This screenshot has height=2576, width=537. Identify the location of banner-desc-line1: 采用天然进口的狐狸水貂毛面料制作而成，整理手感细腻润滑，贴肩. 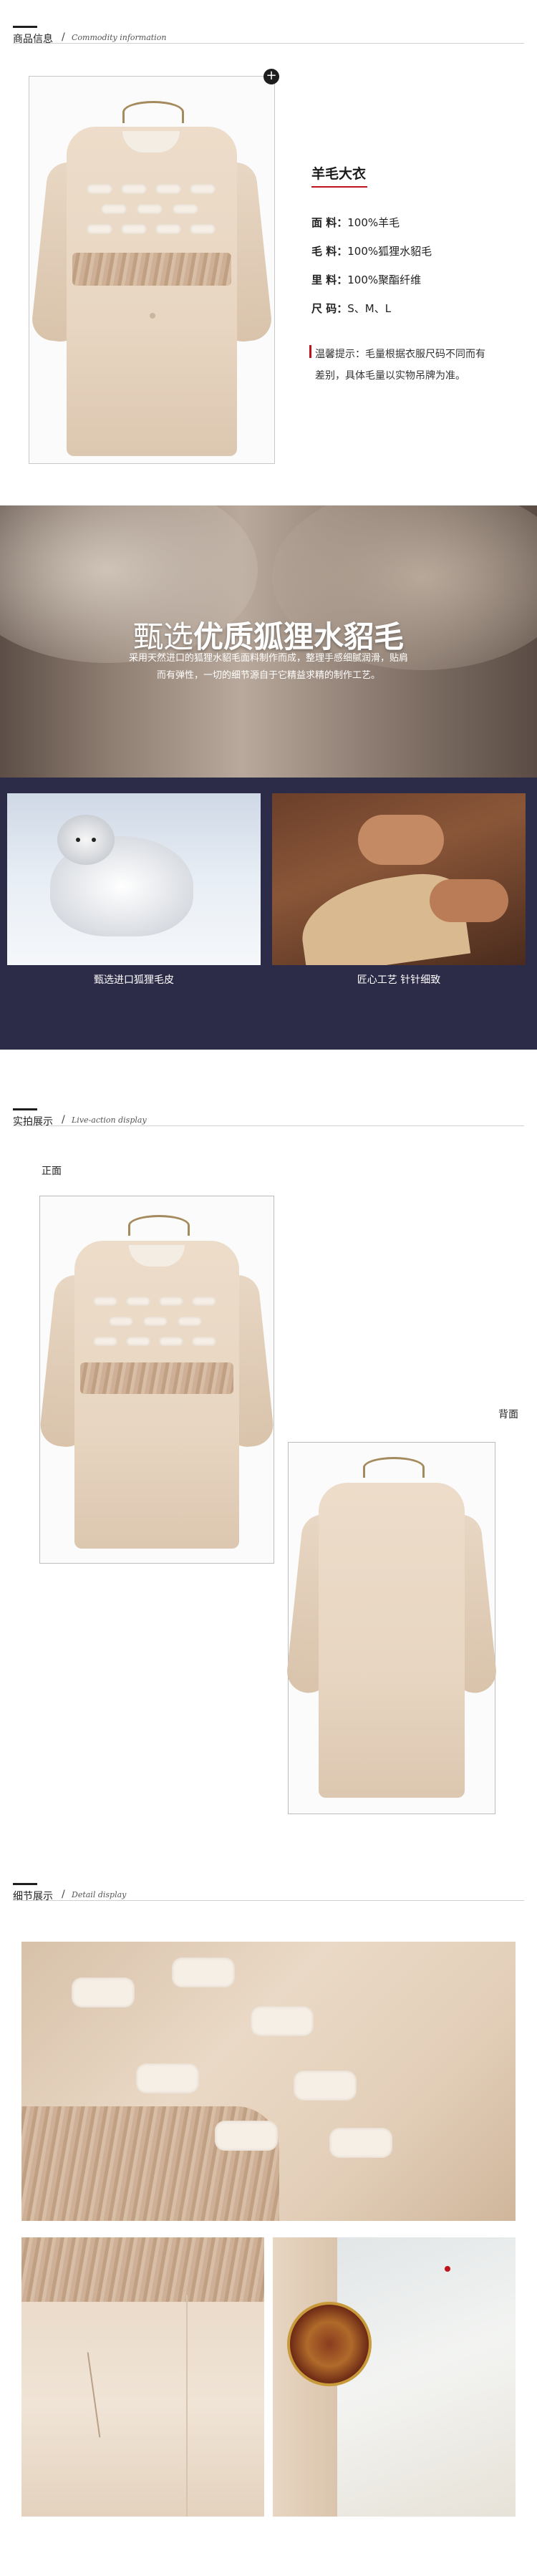
(268, 658).